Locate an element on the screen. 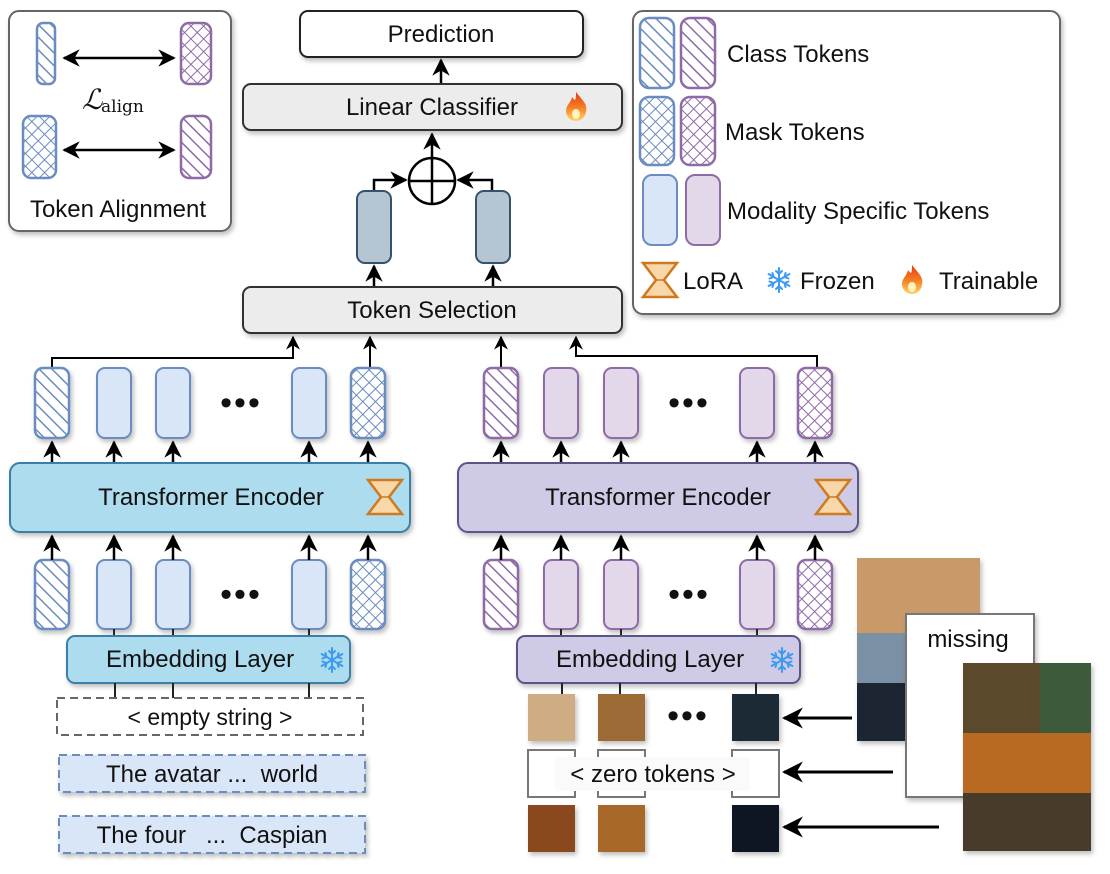 The image size is (1110, 874). legend-class-token-blue is located at coordinates (657, 53).